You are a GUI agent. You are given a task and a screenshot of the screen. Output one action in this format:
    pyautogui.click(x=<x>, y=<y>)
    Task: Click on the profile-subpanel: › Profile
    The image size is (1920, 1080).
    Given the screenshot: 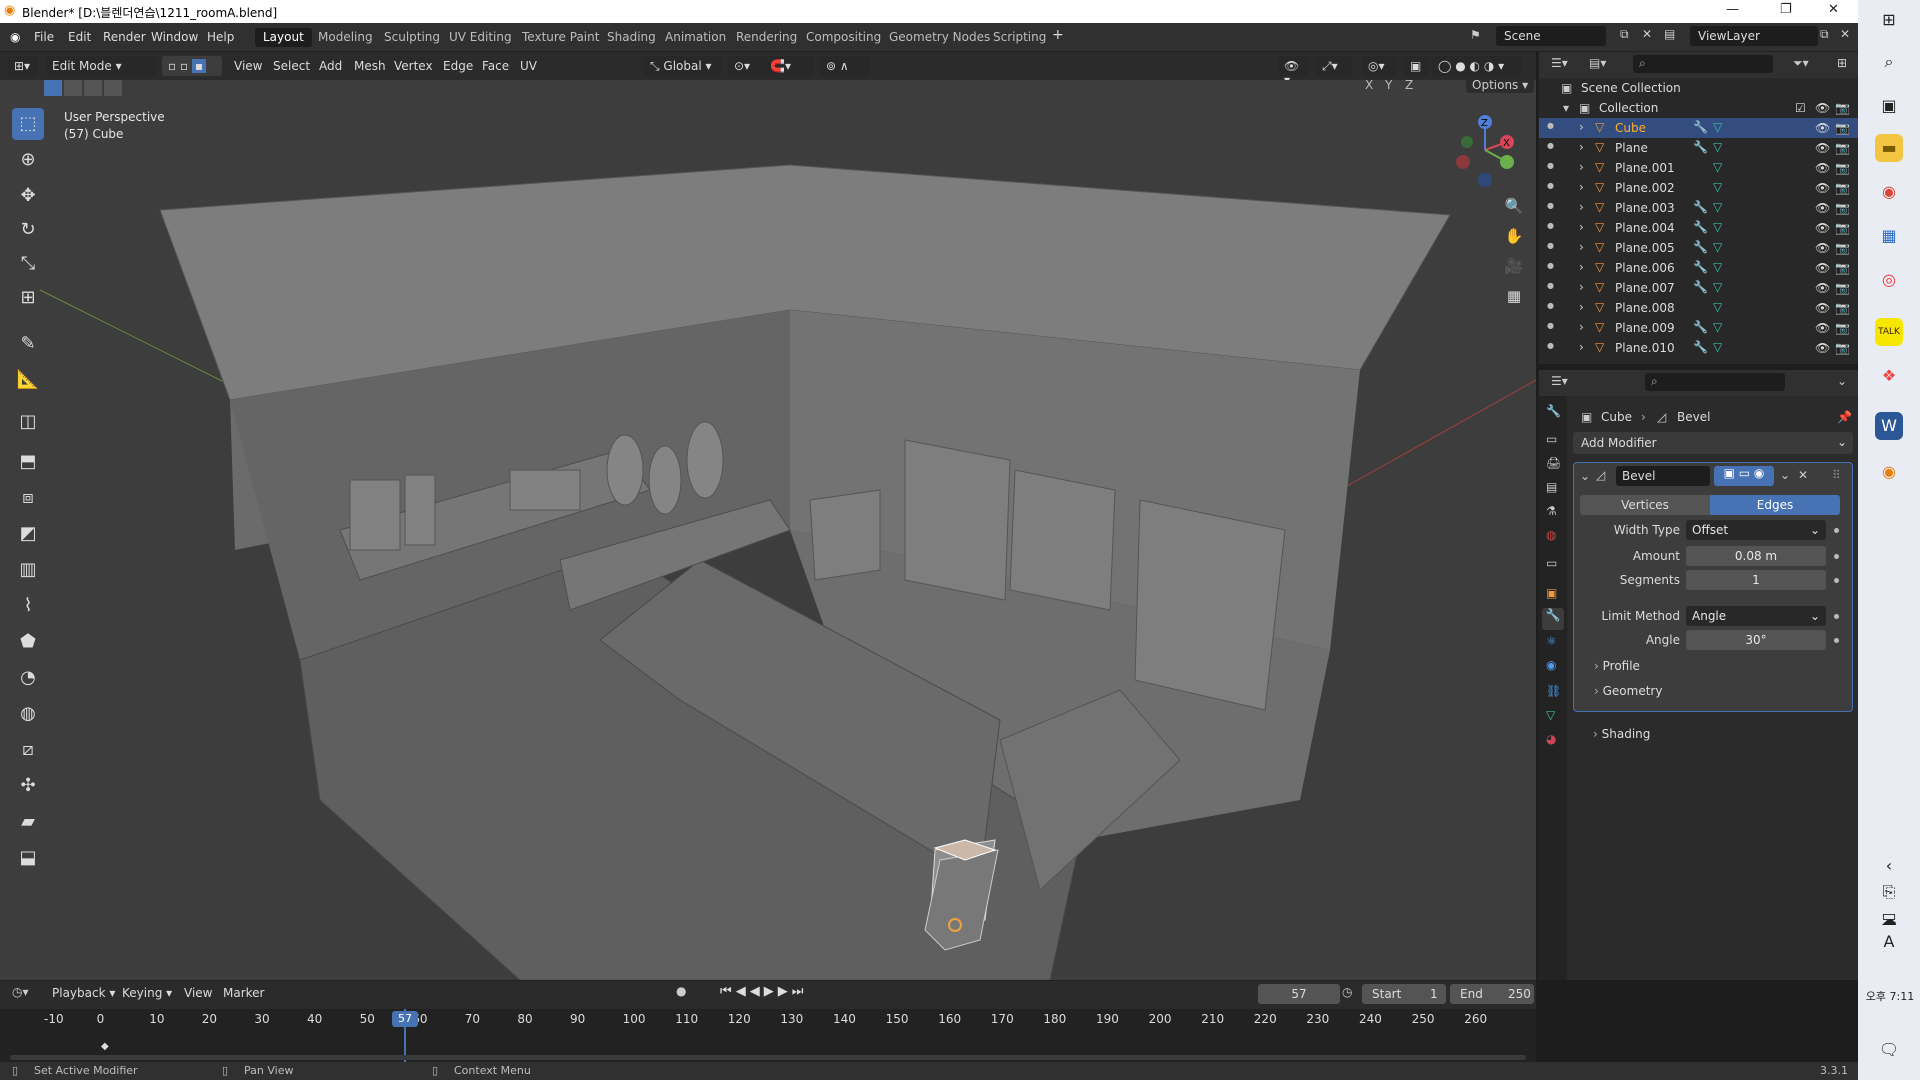 What is the action you would take?
    pyautogui.click(x=1617, y=666)
    